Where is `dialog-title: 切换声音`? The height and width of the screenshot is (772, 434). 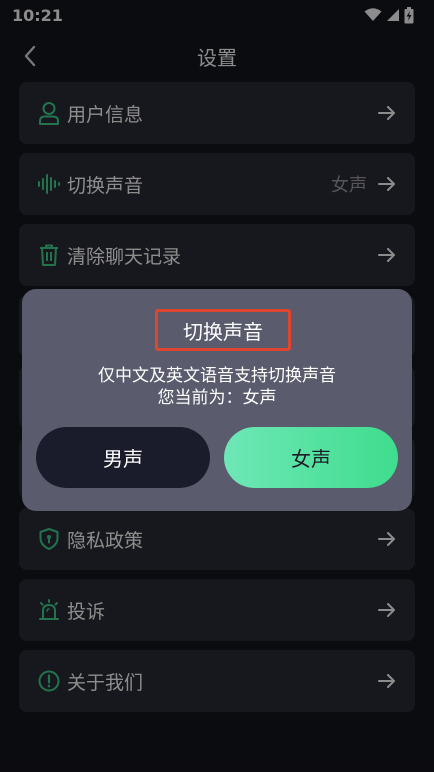 dialog-title: 切换声音 is located at coordinates (223, 331).